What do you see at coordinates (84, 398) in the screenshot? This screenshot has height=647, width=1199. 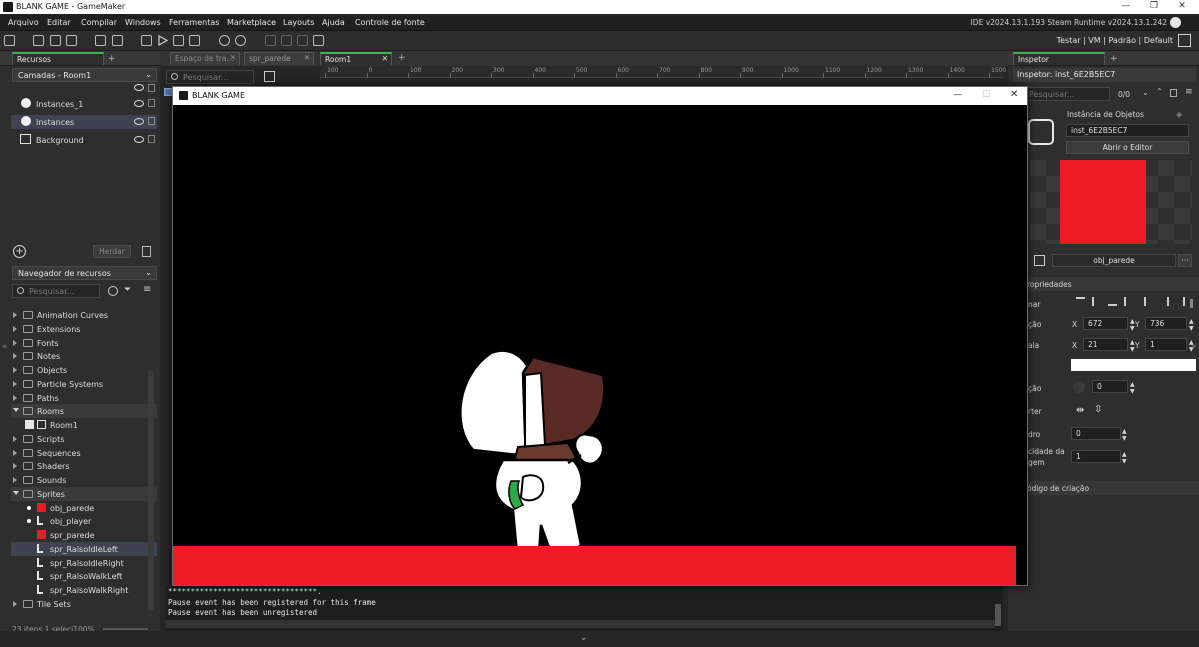 I see `tree-item: Paths` at bounding box center [84, 398].